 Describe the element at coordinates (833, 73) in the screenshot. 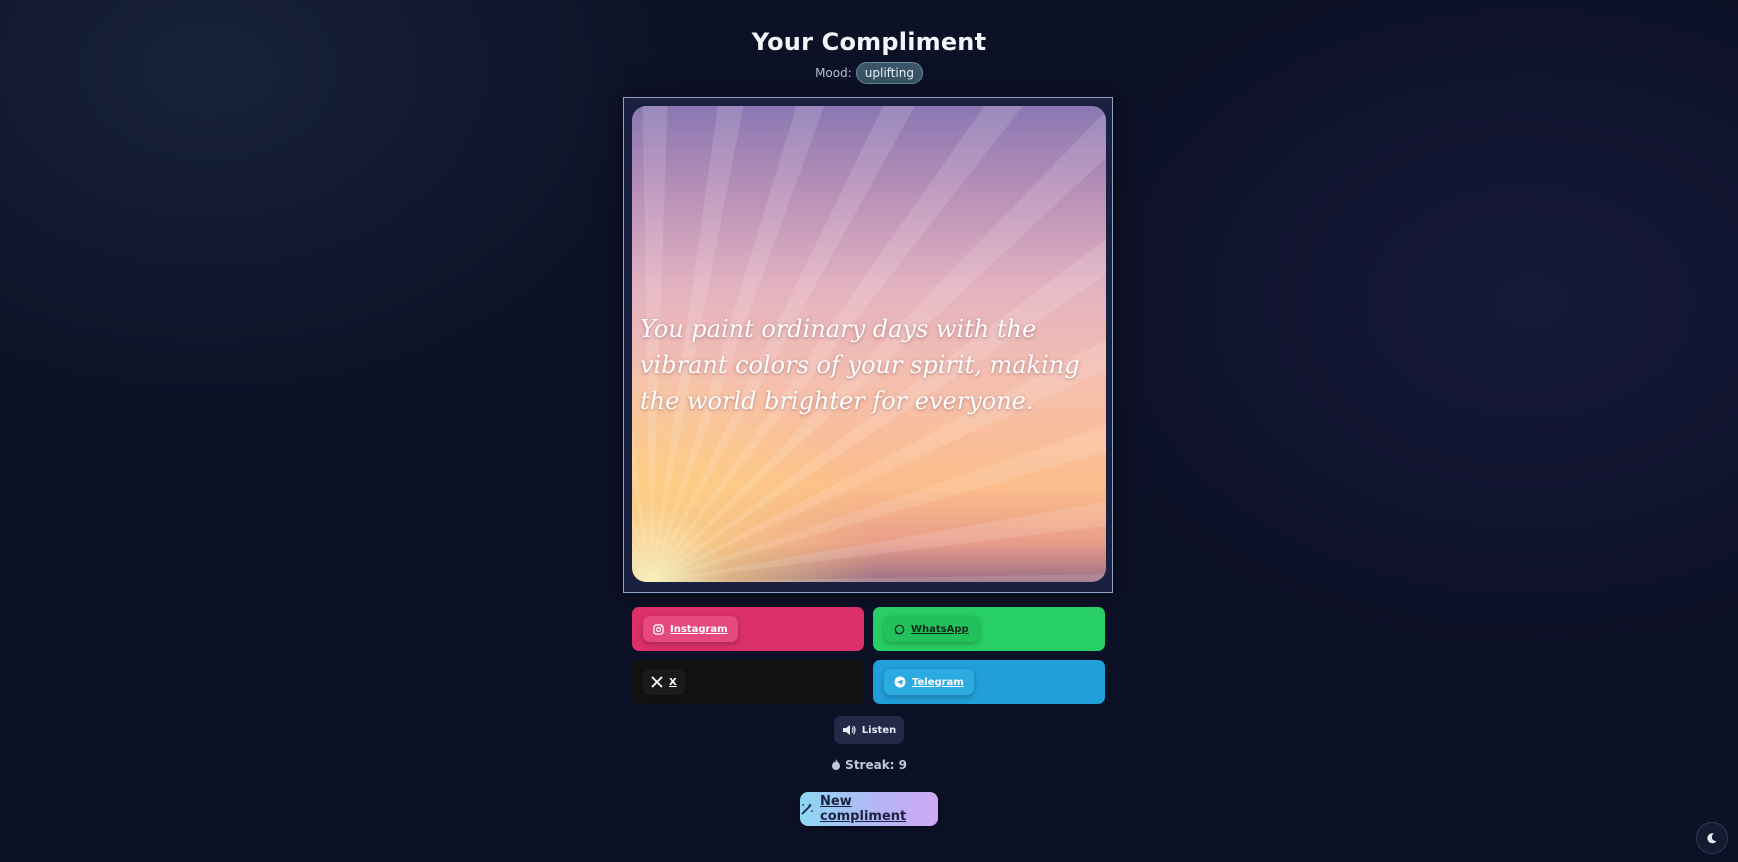

I see `mood-label: Mood:` at that location.